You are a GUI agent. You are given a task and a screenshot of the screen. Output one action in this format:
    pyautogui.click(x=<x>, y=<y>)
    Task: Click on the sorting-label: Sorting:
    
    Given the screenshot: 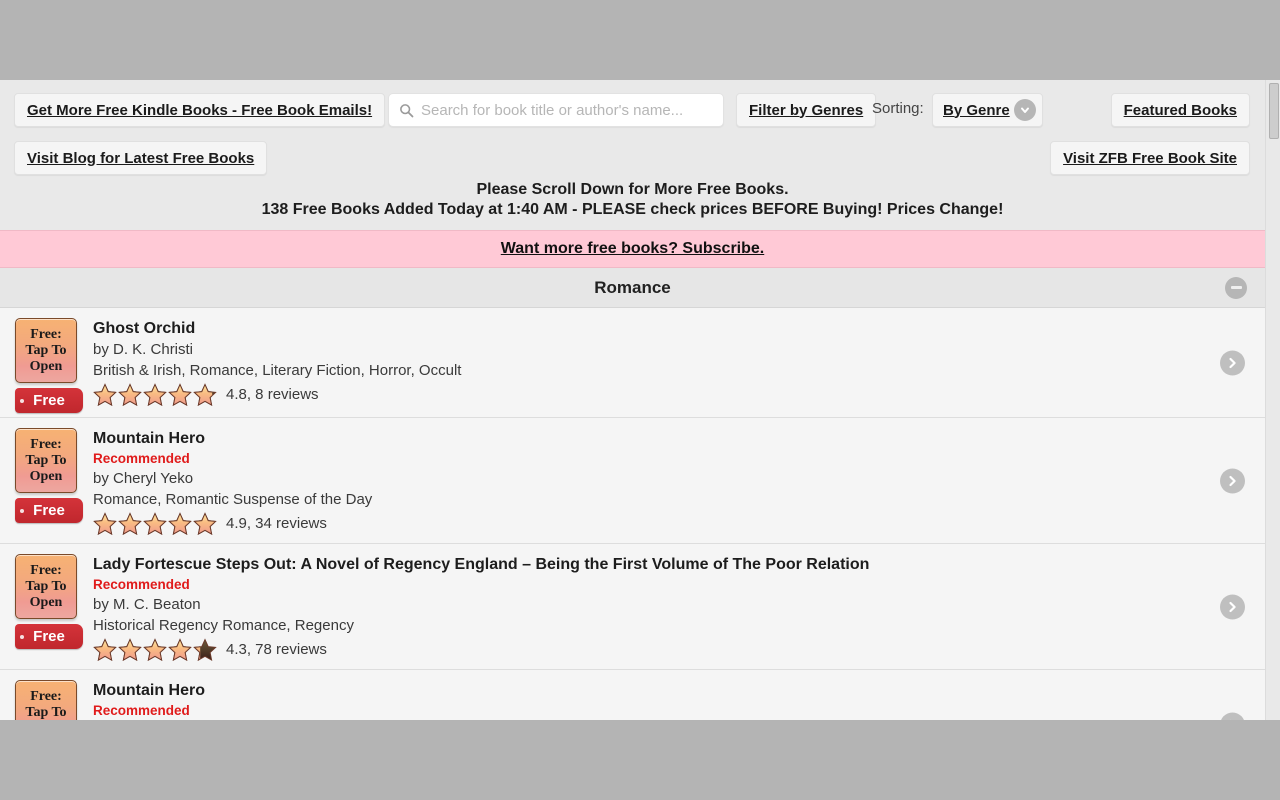 What is the action you would take?
    pyautogui.click(x=898, y=108)
    